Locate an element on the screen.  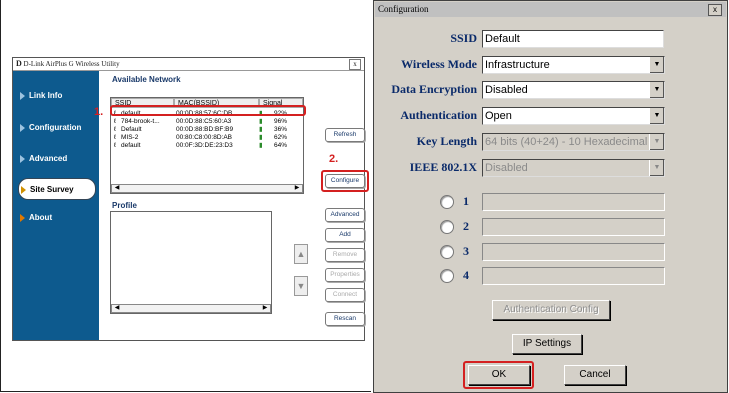
utility-close-button: x is located at coordinates (355, 64).